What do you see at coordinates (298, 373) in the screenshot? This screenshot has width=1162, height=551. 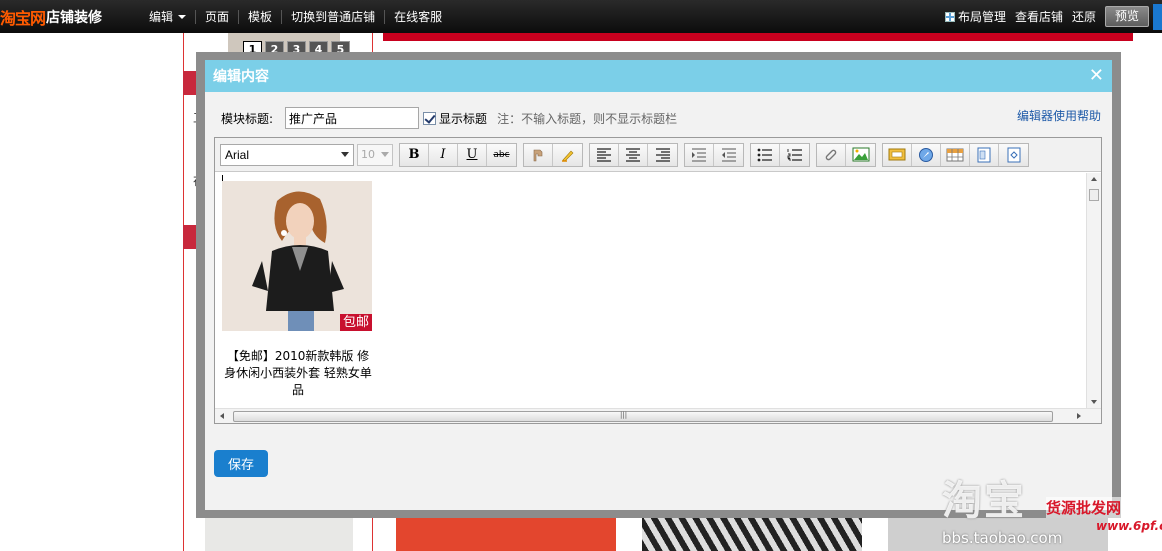 I see `product-caption: 【免邮】2010新款韩版 修身休闲小西装外套 轻熟女单品` at bounding box center [298, 373].